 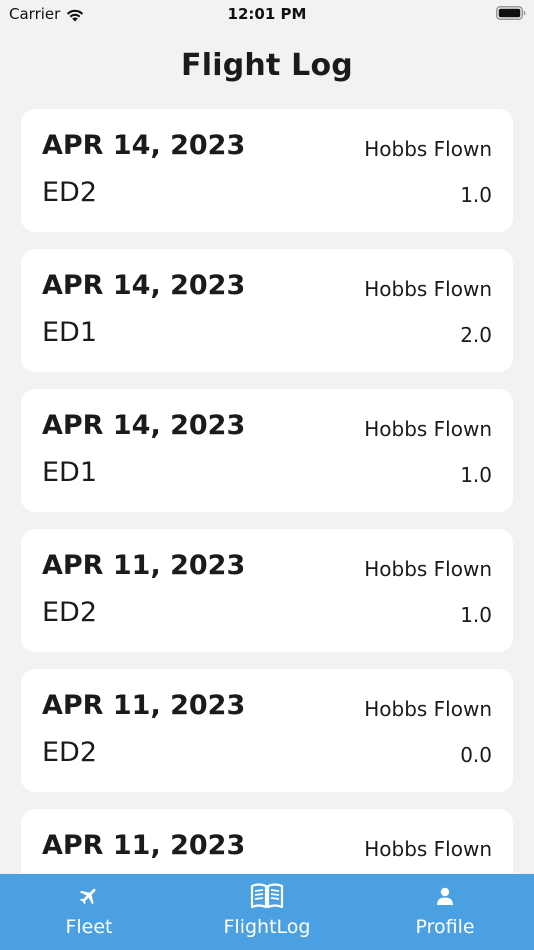 What do you see at coordinates (267, 590) in the screenshot?
I see `flight-log-card: APR 11, 2023 Hobbs Flown ED2 1.0` at bounding box center [267, 590].